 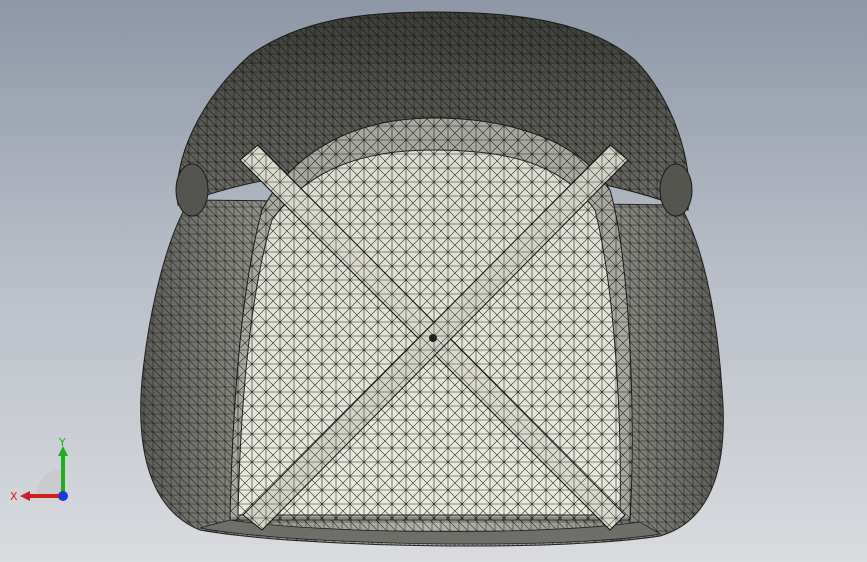 I want to click on x-axis-label: X, so click(x=14, y=496).